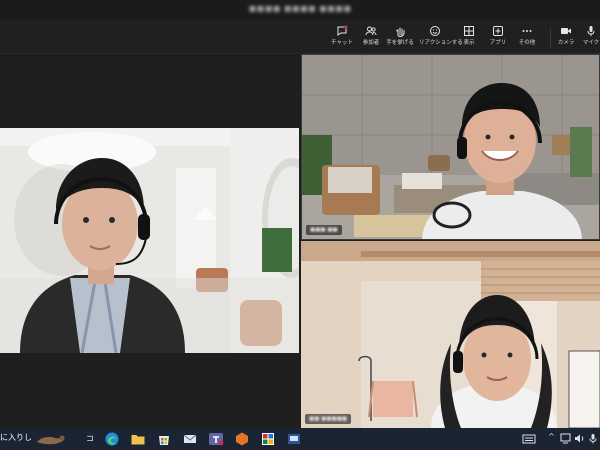 Image resolution: width=600 pixels, height=450 pixels. Describe the element at coordinates (164, 439) in the screenshot. I see `store-icon` at that location.